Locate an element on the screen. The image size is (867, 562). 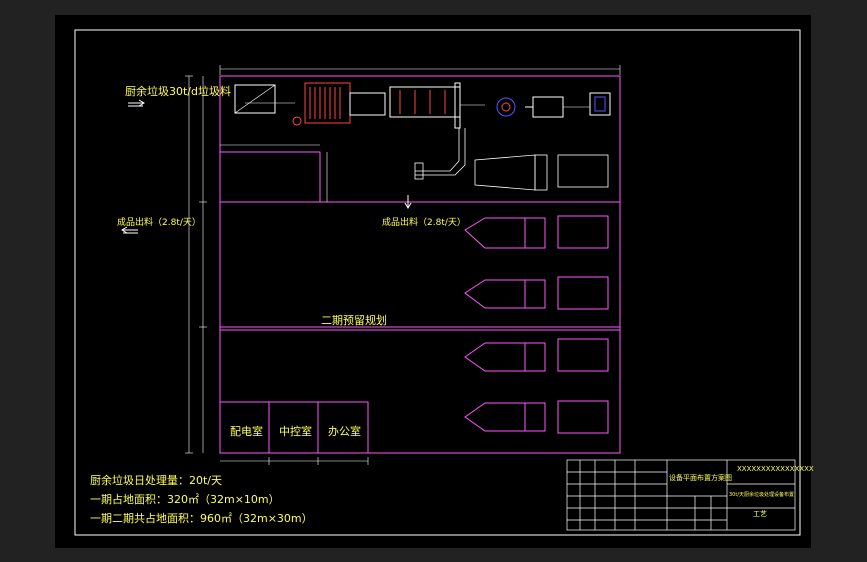
phase2-label: 二期预留规划 is located at coordinates (354, 320).